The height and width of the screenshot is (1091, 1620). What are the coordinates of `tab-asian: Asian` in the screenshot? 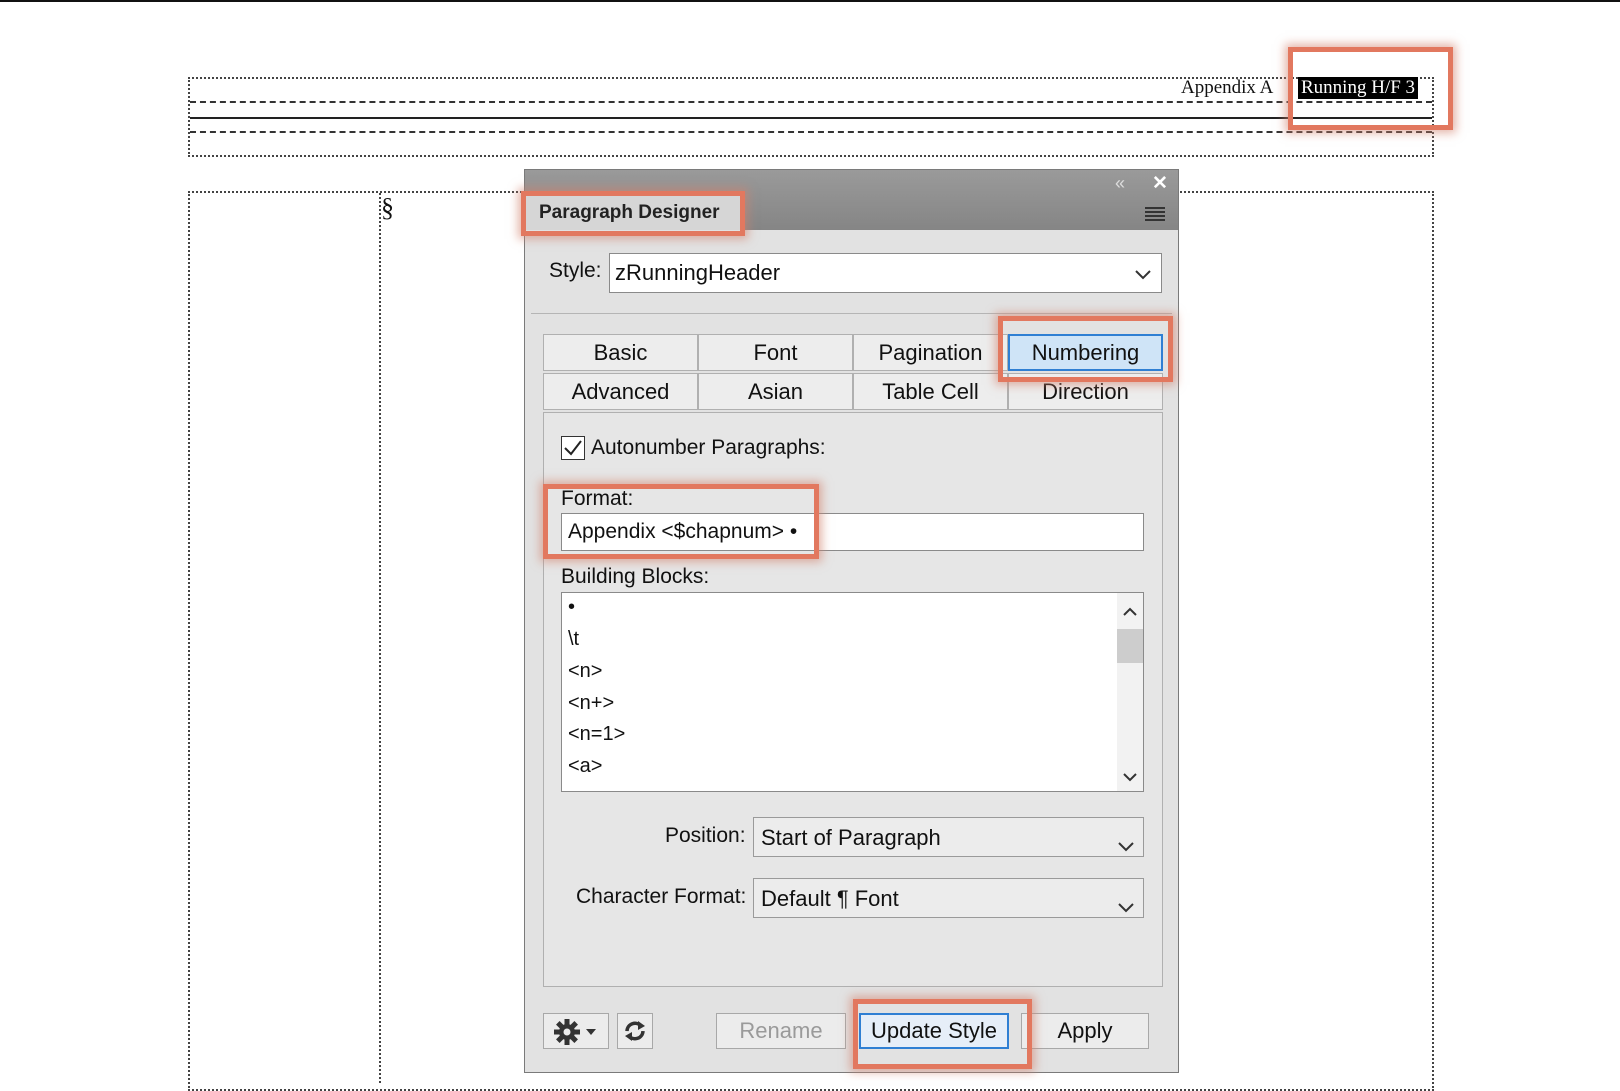 It's located at (775, 391).